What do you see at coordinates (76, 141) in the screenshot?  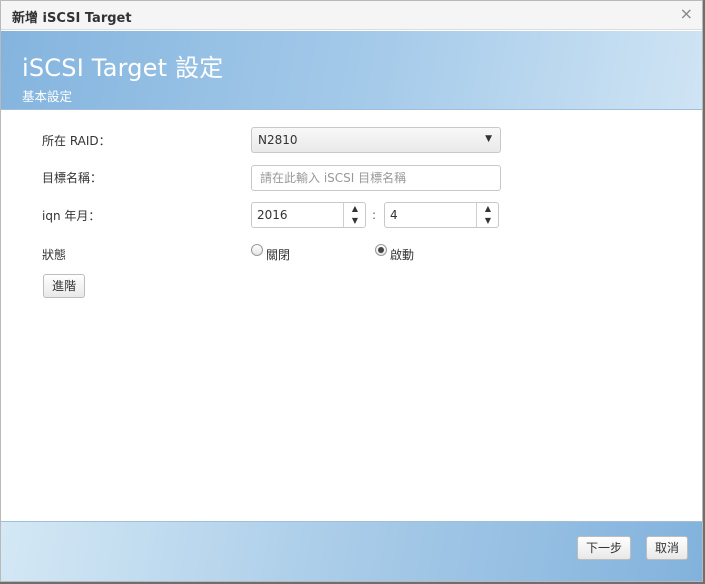 I see `raid-label: 所在 RAID：` at bounding box center [76, 141].